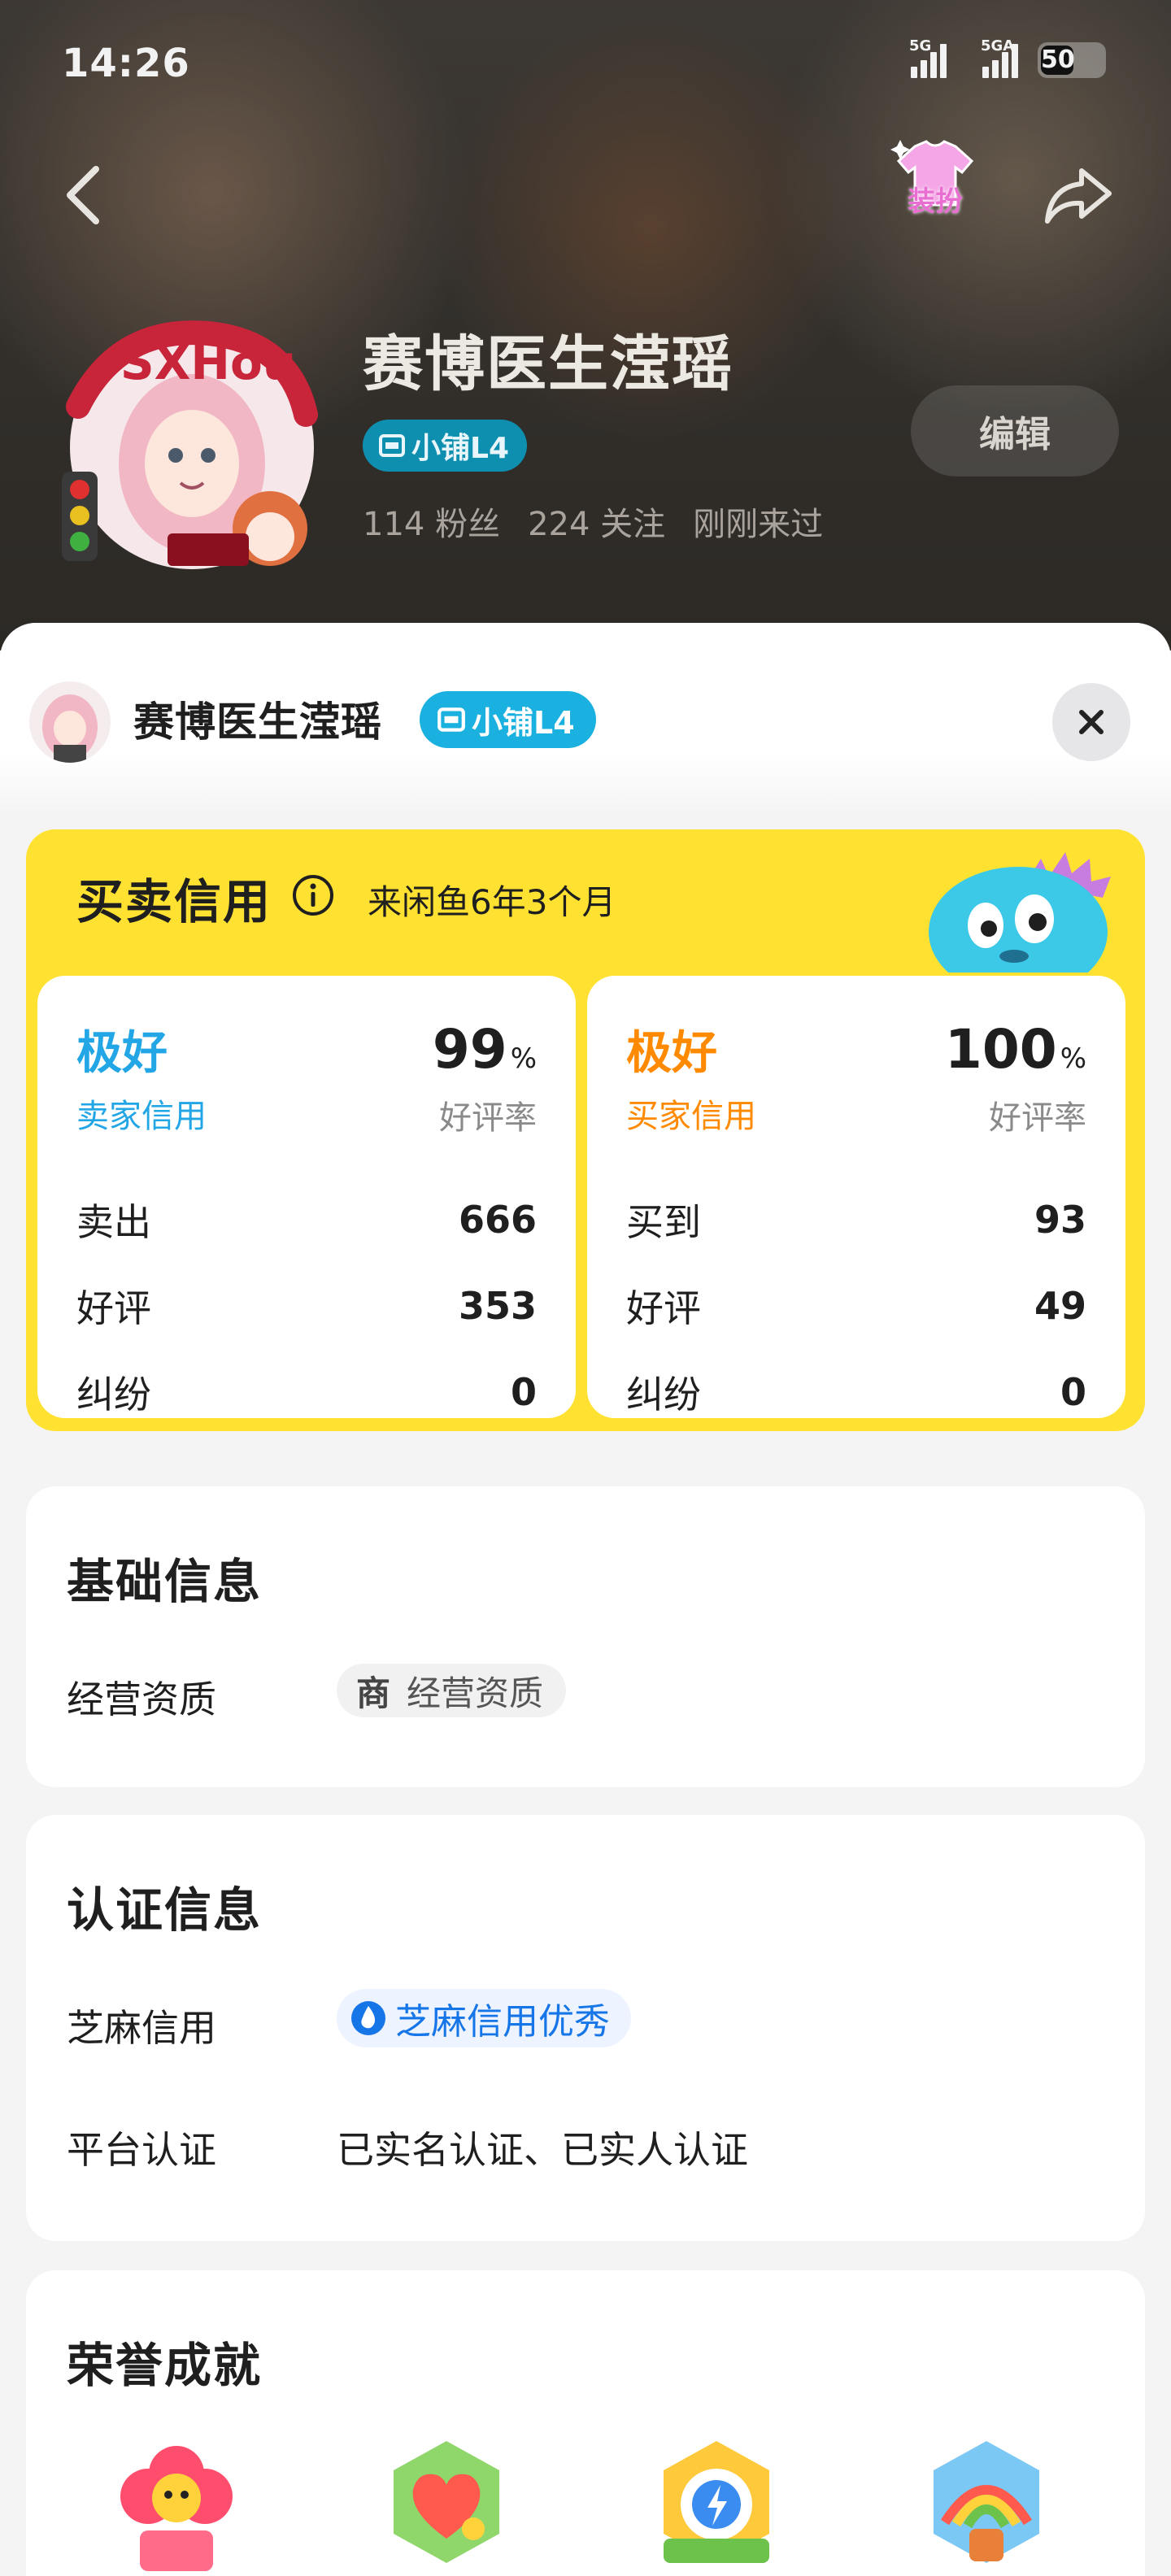 The height and width of the screenshot is (2576, 1171). I want to click on buyer-good-review-label: 好评, so click(664, 1308).